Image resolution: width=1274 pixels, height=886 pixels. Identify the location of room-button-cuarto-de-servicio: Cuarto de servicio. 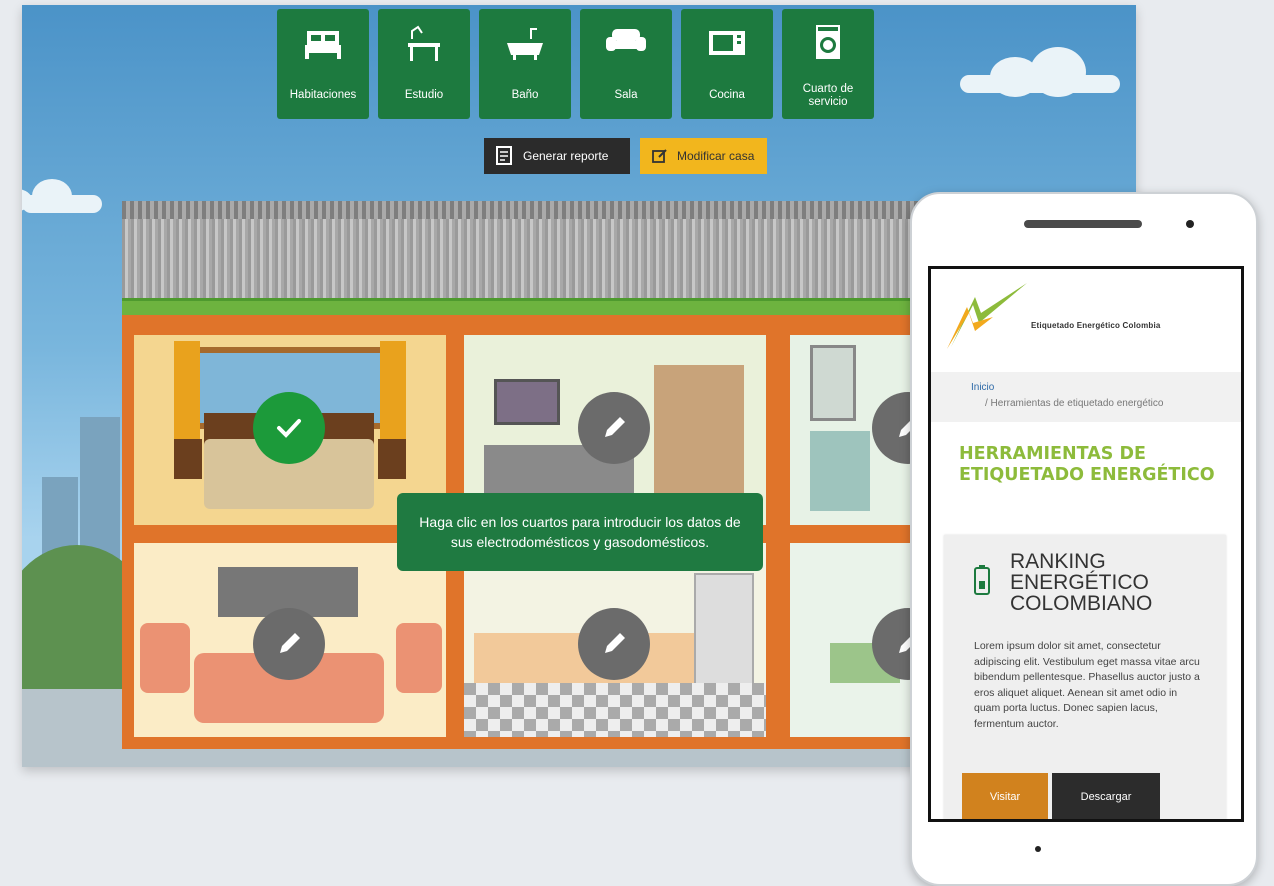
(828, 64).